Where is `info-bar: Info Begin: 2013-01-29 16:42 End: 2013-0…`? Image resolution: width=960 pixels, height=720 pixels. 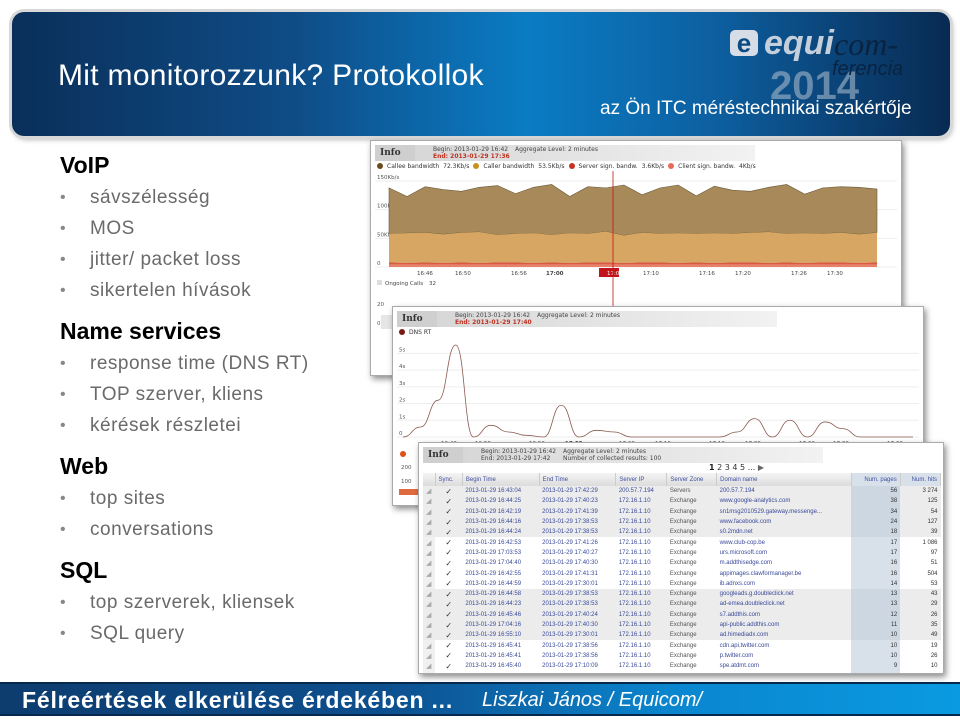 info-bar: Info Begin: 2013-01-29 16:42 End: 2013-0… is located at coordinates (587, 319).